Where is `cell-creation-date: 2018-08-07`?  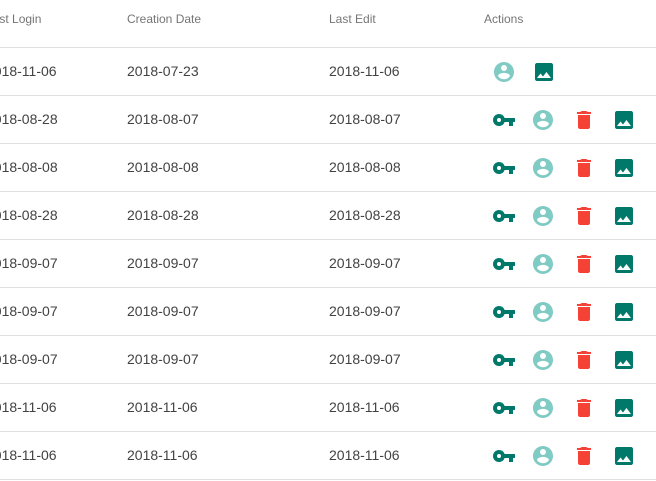 cell-creation-date: 2018-08-07 is located at coordinates (163, 119).